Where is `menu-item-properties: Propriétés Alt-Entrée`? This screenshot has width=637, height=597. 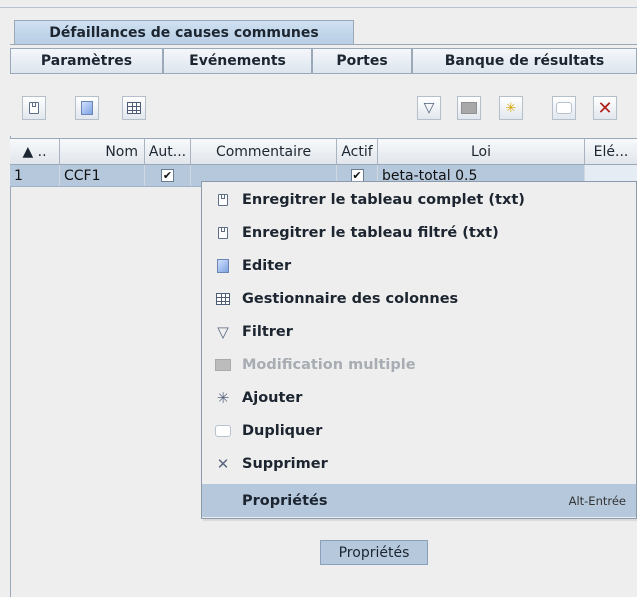
menu-item-properties: Propriétés Alt-Entrée is located at coordinates (419, 500).